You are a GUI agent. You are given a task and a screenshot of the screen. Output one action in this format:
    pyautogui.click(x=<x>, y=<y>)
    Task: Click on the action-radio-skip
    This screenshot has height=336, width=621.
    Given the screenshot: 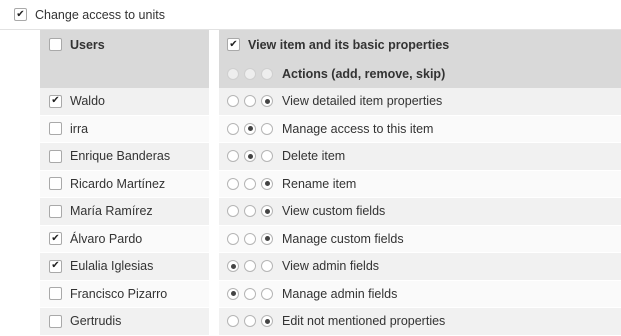 What is the action you would take?
    pyautogui.click(x=267, y=73)
    